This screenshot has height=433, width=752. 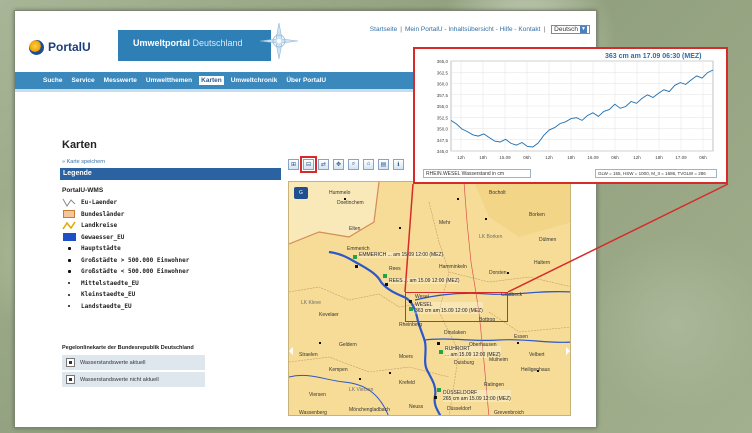 I want to click on layers-button: ▤, so click(x=383, y=164).